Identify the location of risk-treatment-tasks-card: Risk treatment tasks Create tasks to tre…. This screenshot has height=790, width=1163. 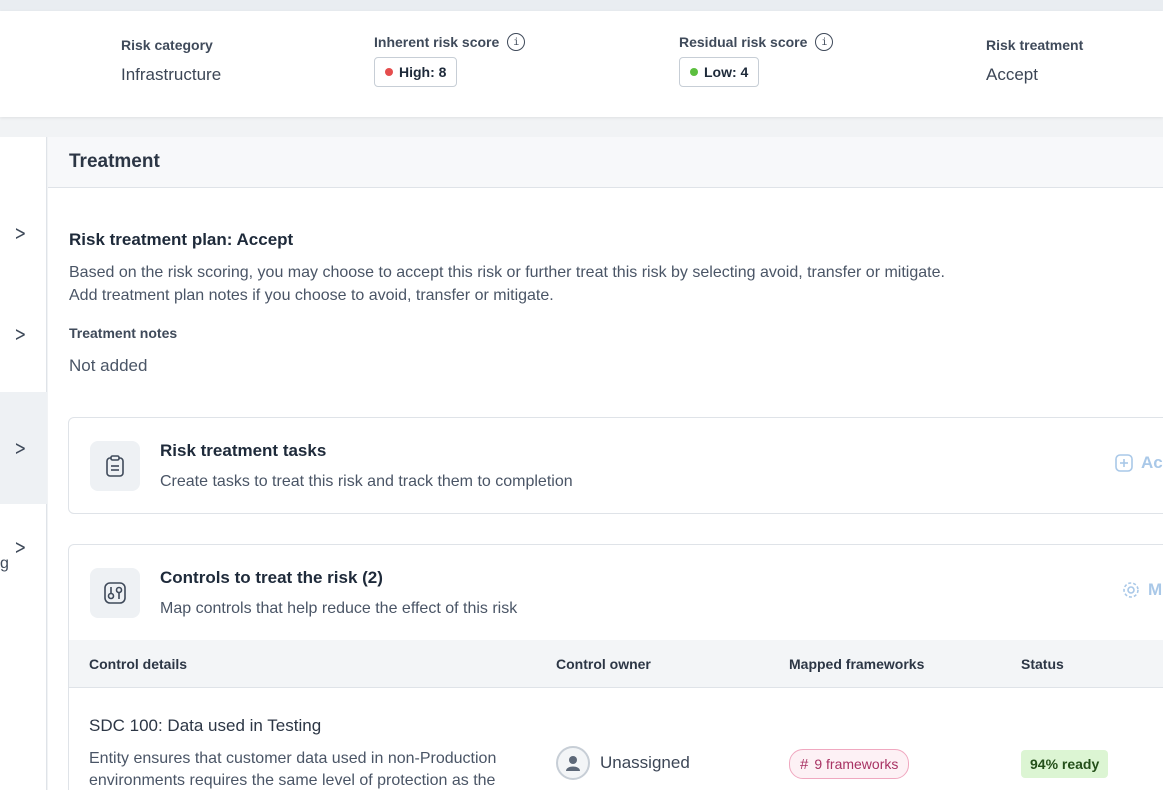
(615, 465).